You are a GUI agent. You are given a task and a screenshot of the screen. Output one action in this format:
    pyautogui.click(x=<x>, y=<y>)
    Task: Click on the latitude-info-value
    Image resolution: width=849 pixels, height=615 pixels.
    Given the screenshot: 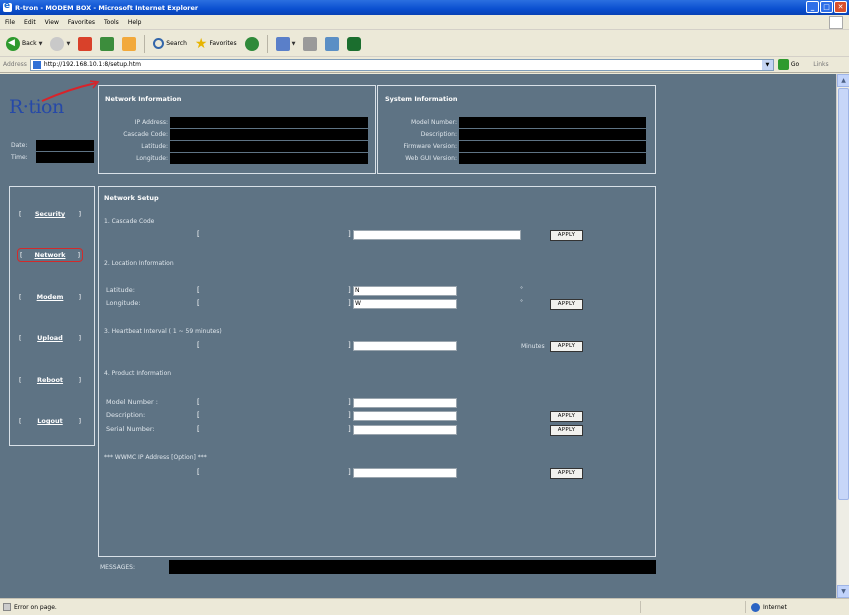 What is the action you would take?
    pyautogui.click(x=269, y=146)
    